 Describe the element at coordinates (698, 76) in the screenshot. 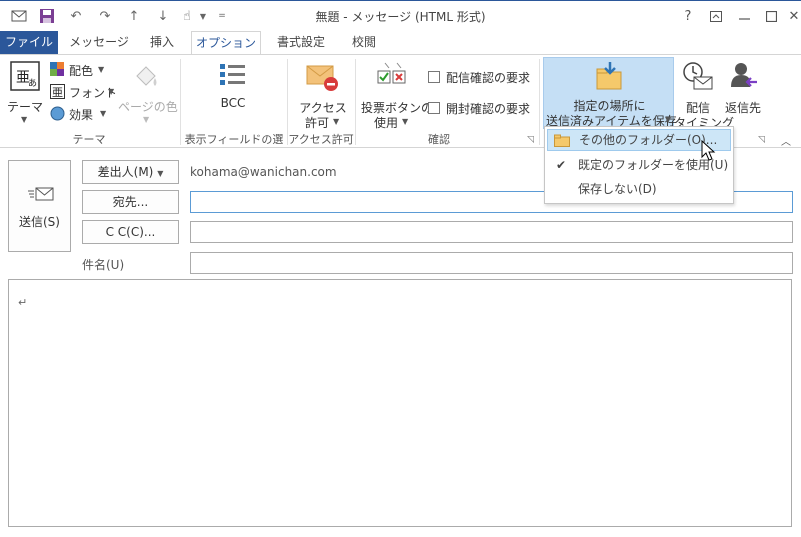

I see `clock-envelope-icon` at that location.